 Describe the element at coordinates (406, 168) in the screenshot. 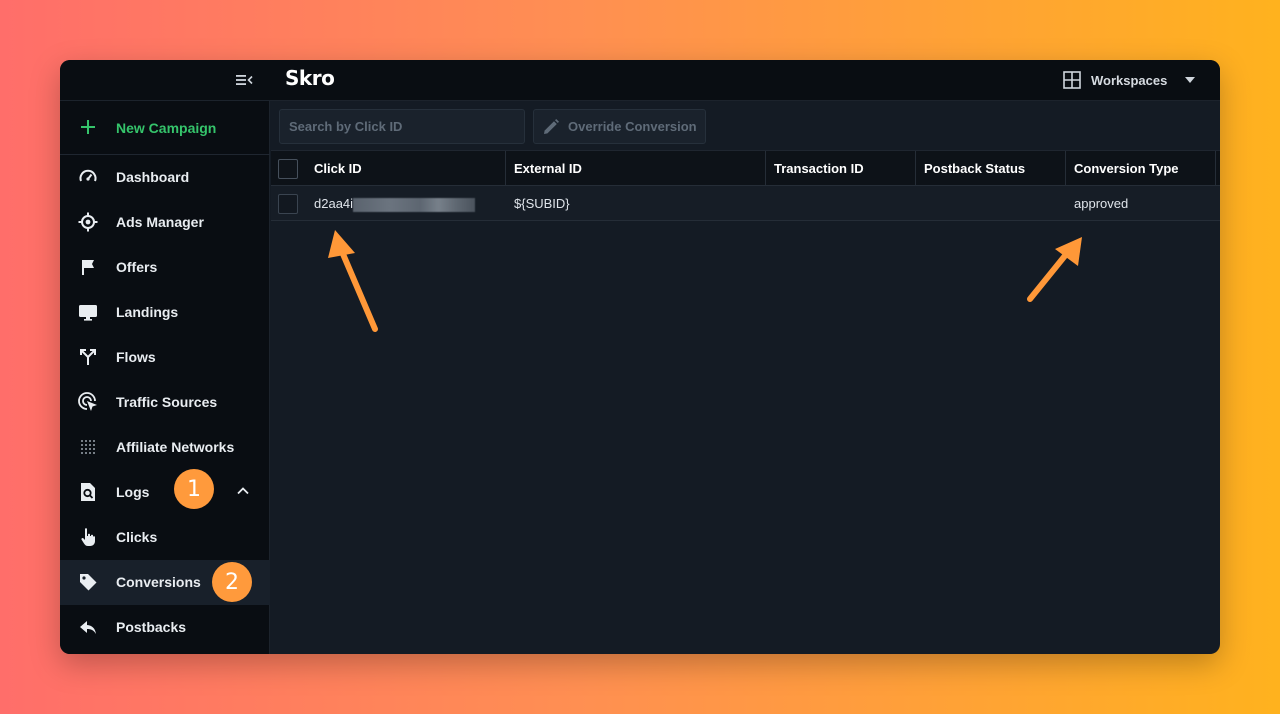

I see `column-header-click-id: Click ID` at that location.